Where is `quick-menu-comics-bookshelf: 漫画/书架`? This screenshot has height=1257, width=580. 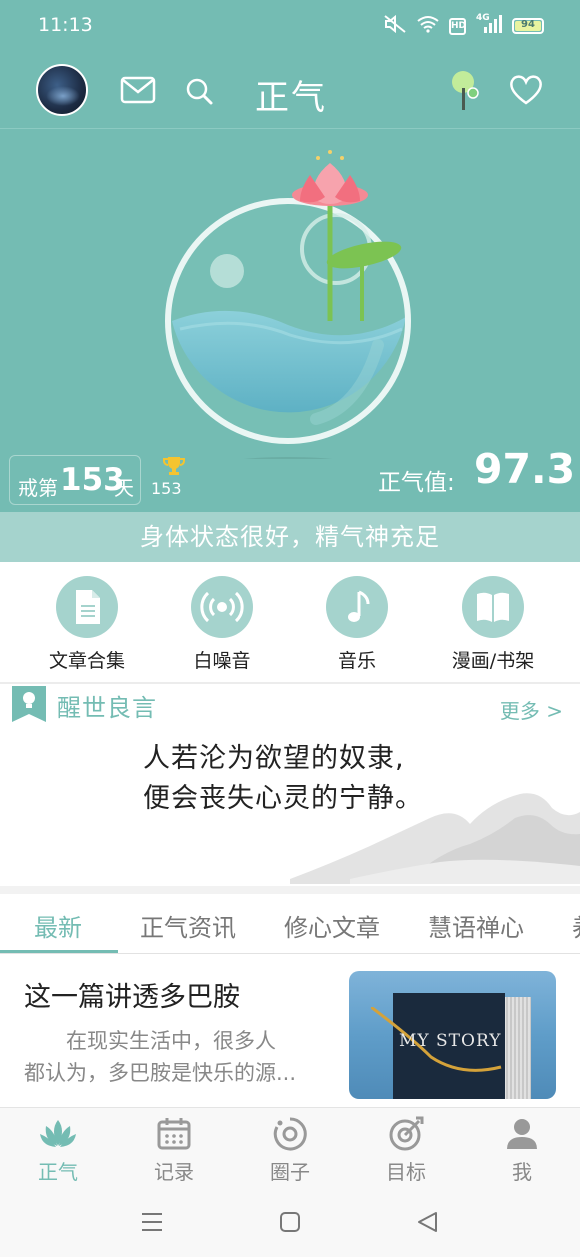
quick-menu-comics-bookshelf: 漫画/书架 is located at coordinates (493, 624).